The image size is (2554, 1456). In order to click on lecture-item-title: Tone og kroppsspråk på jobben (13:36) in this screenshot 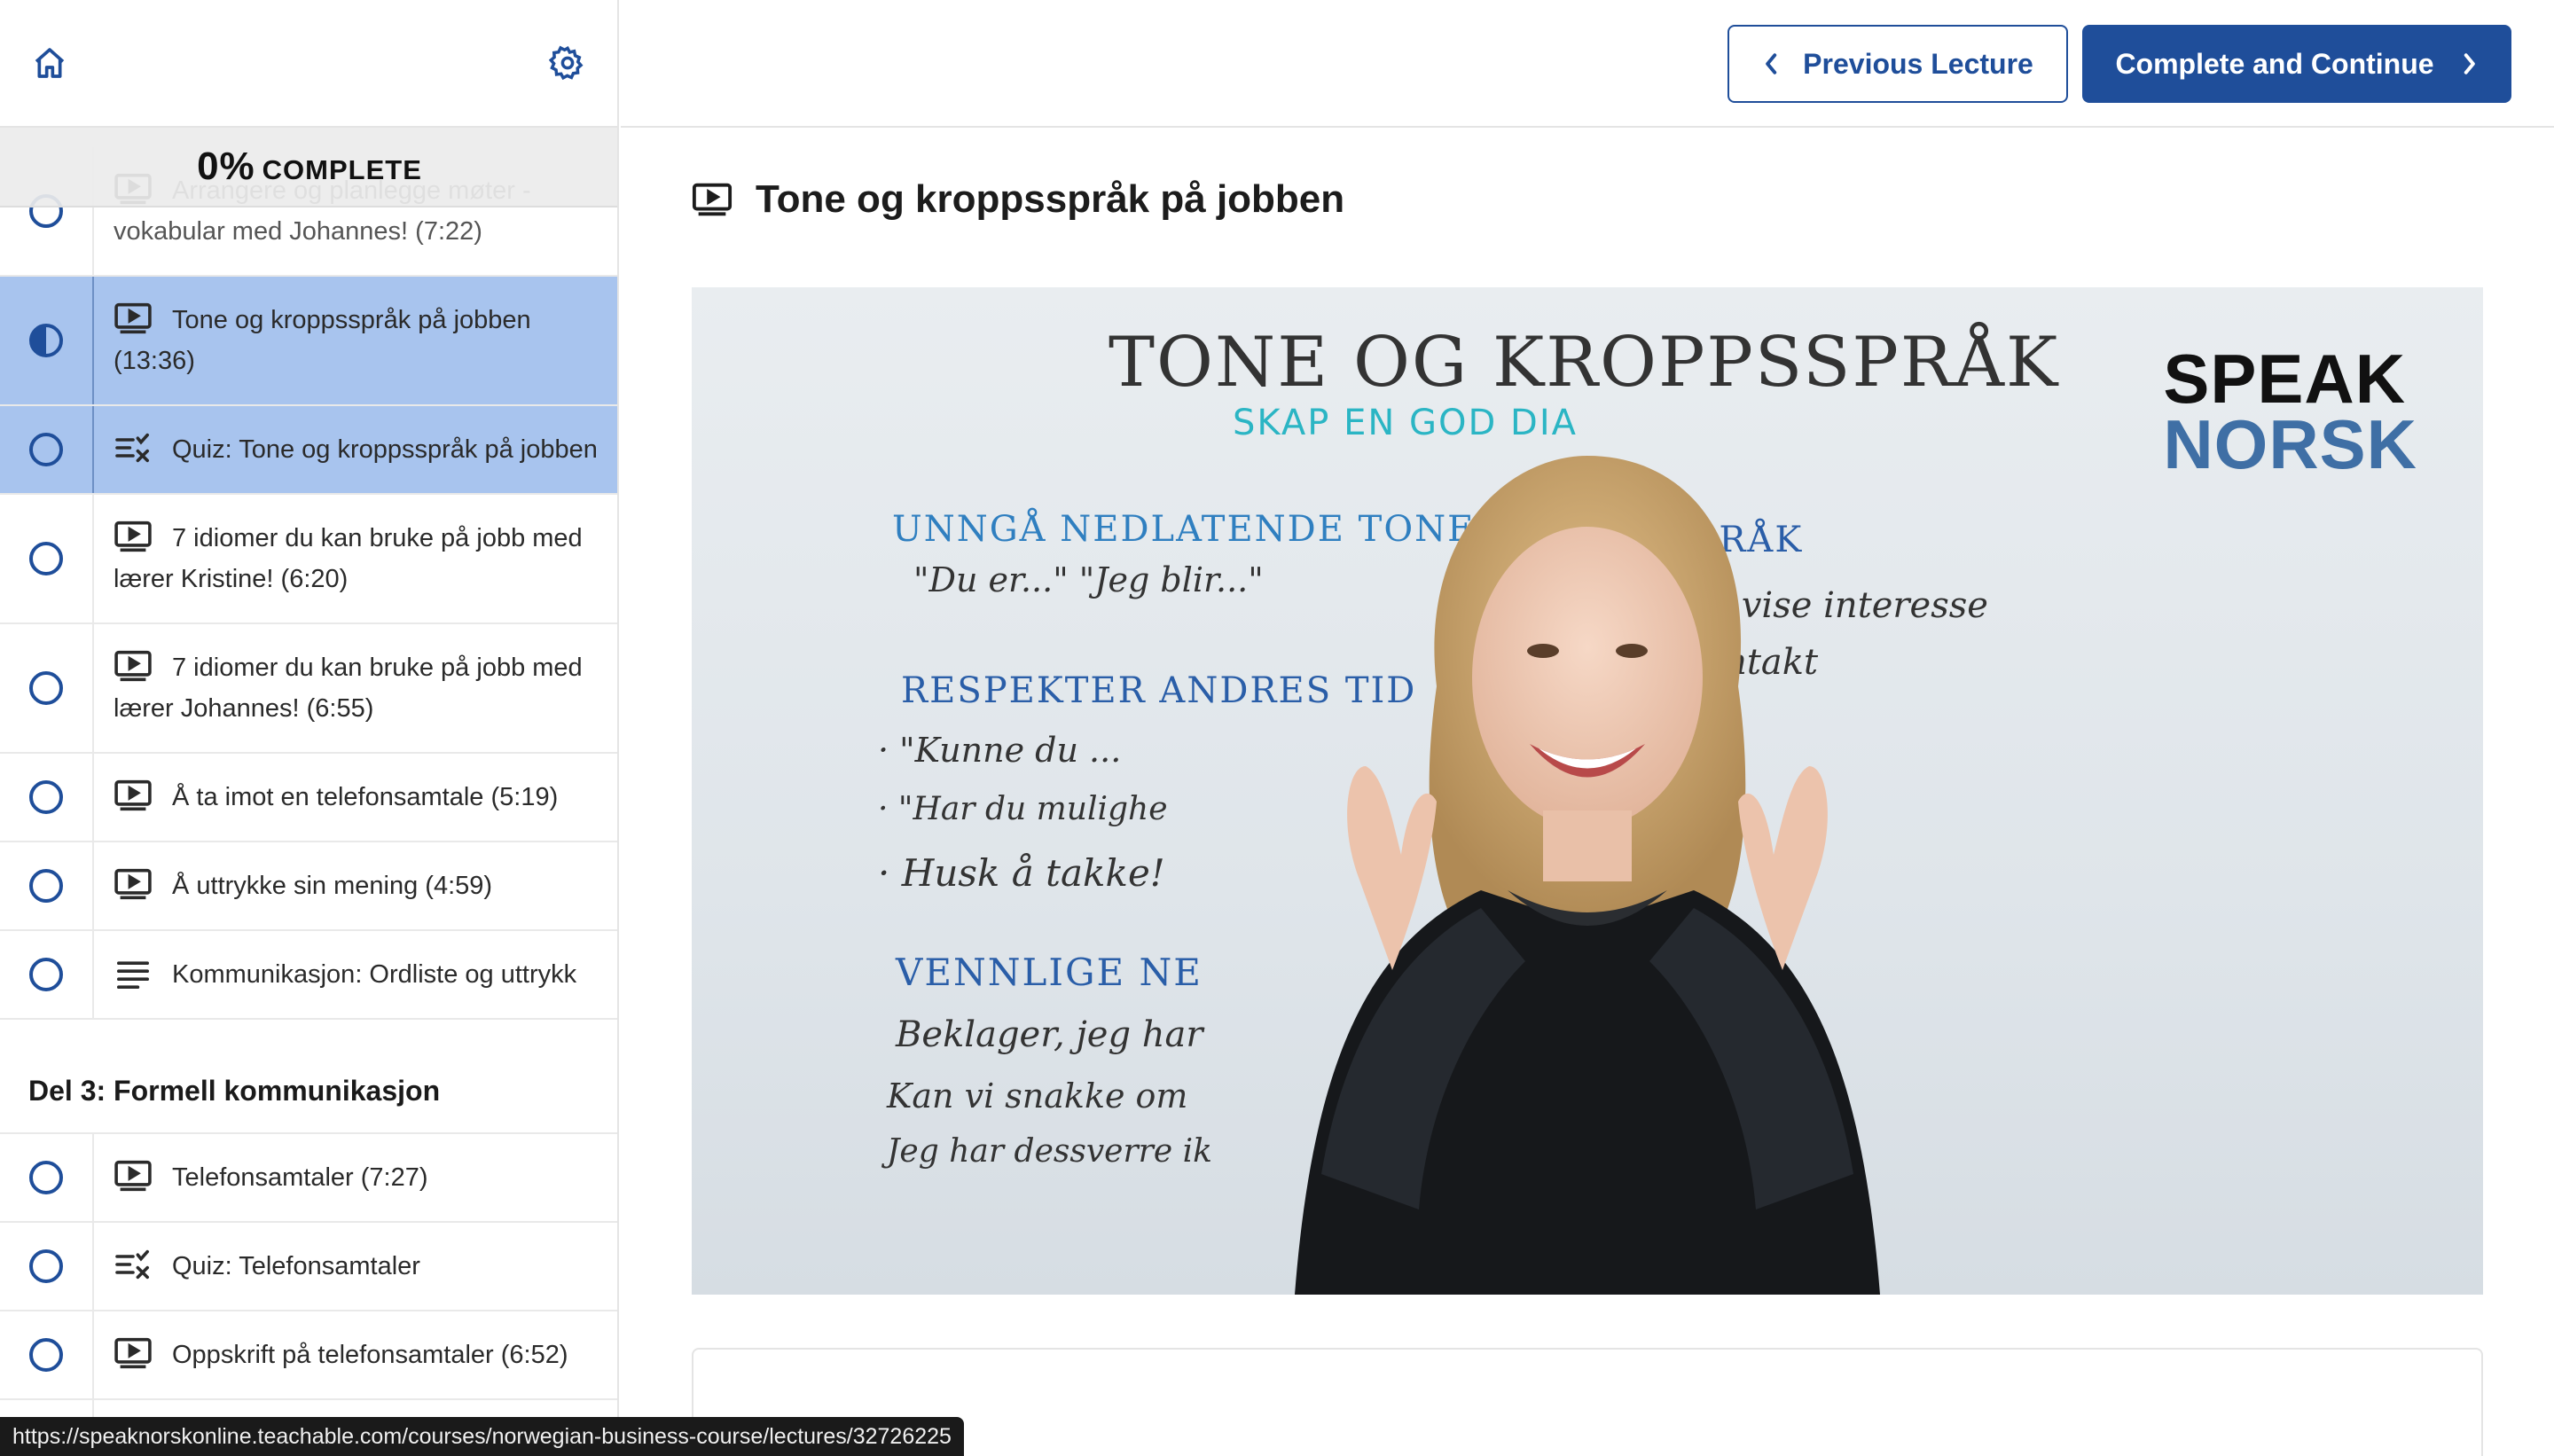, I will do `click(322, 340)`.